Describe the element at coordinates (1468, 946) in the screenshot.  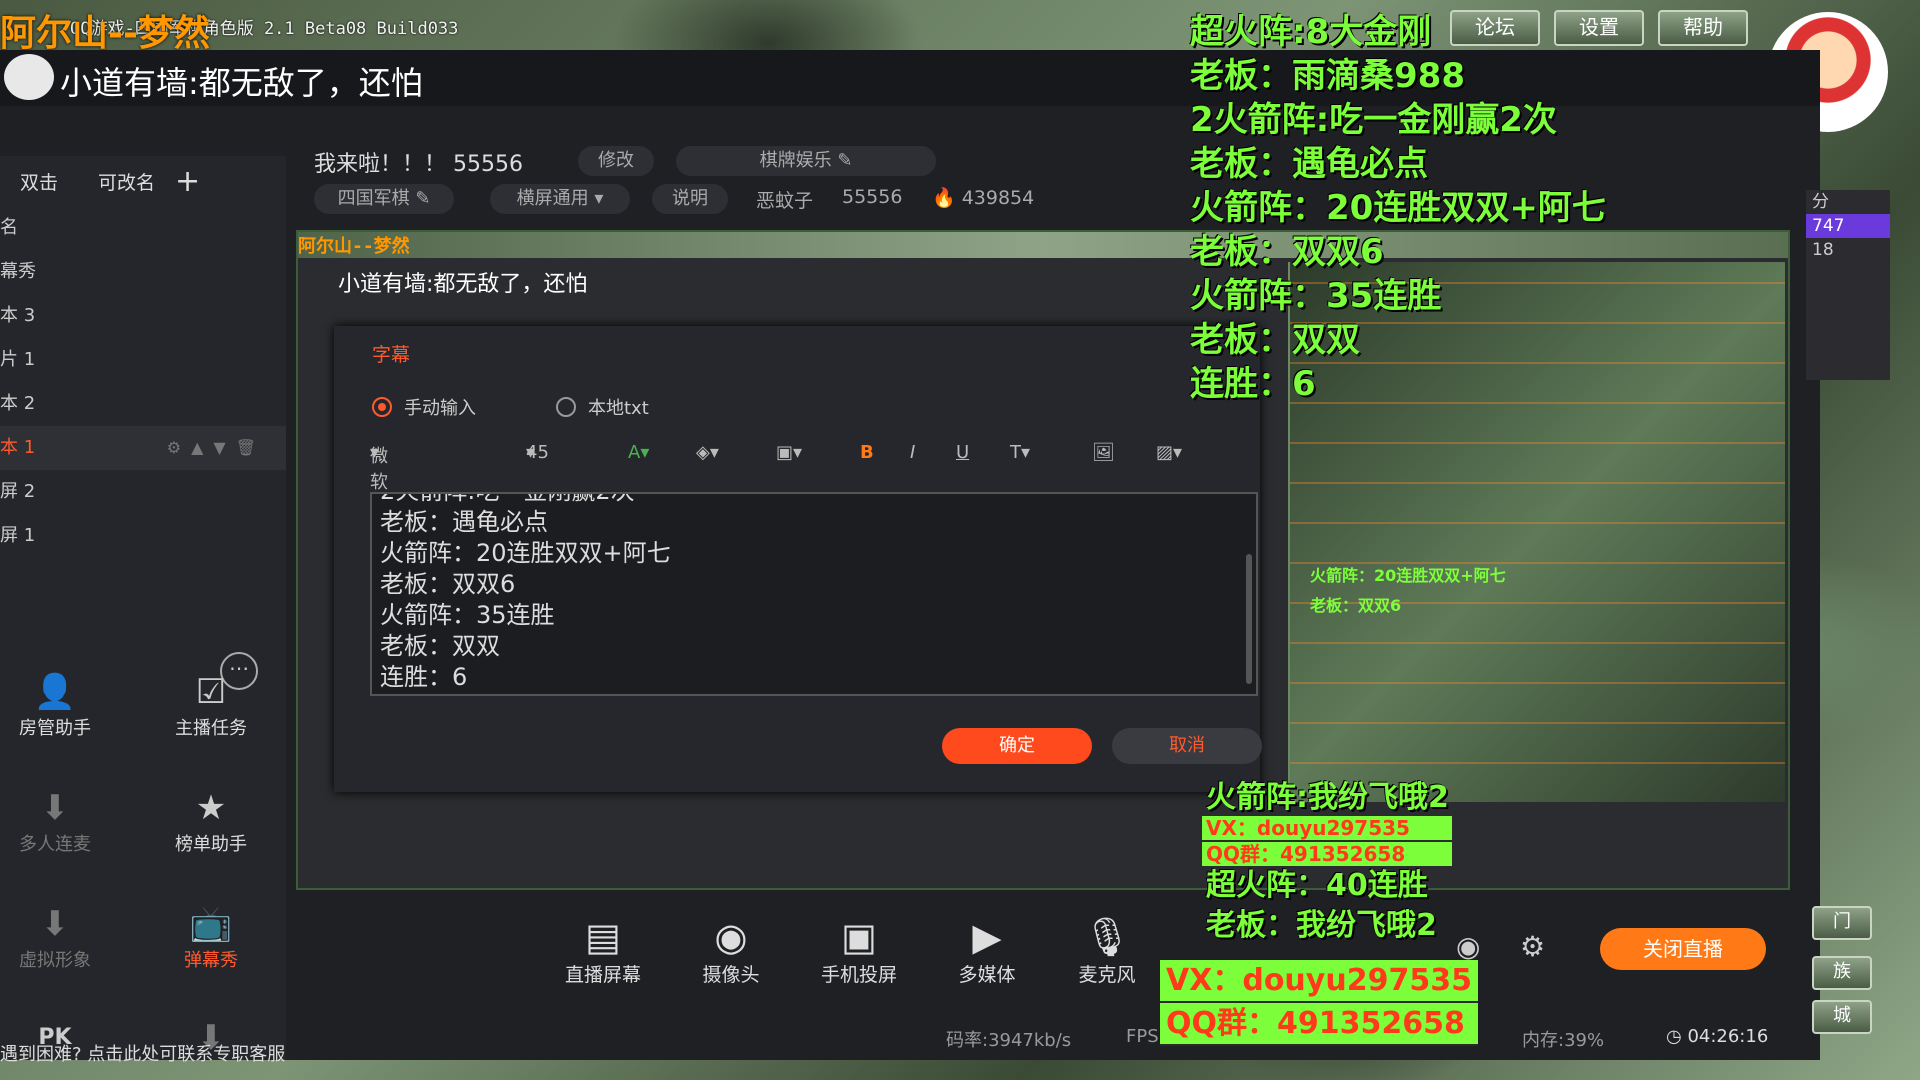
I see `eye-icon: ◉` at that location.